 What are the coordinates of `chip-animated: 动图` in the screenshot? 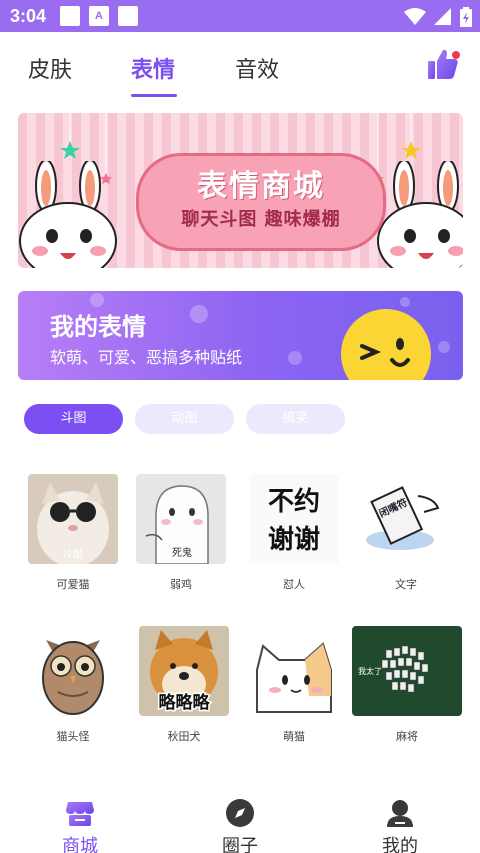 It's located at (184, 419).